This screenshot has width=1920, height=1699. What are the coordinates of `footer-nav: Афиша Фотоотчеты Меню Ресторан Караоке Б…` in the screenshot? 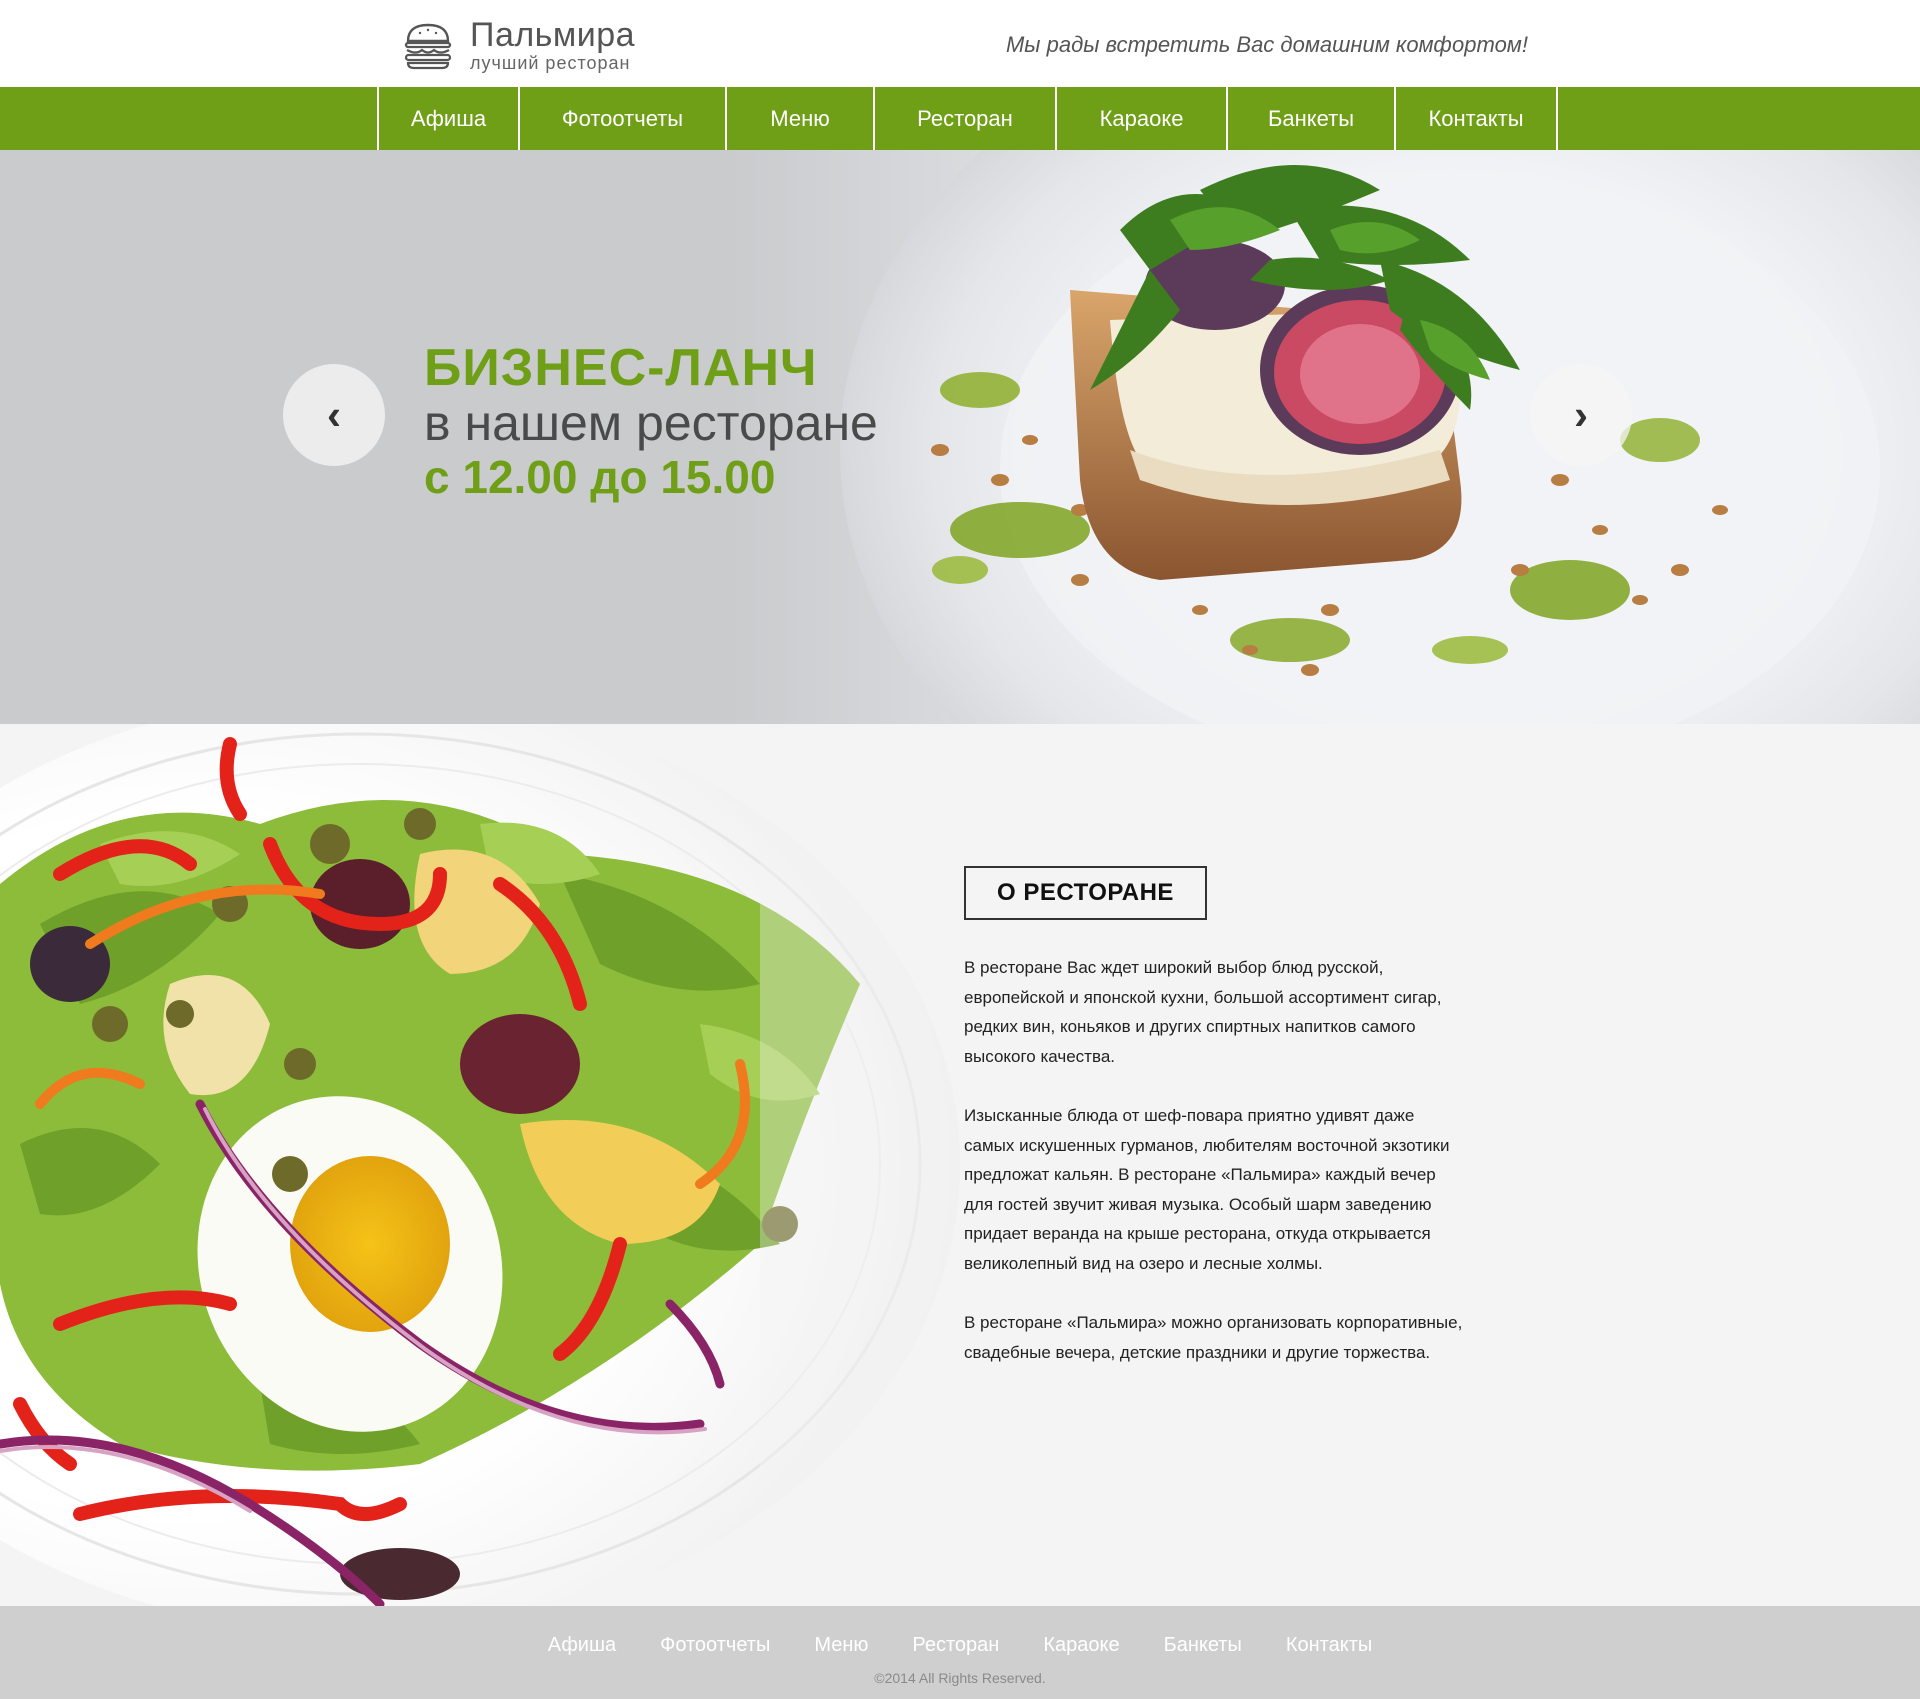 It's located at (960, 1645).